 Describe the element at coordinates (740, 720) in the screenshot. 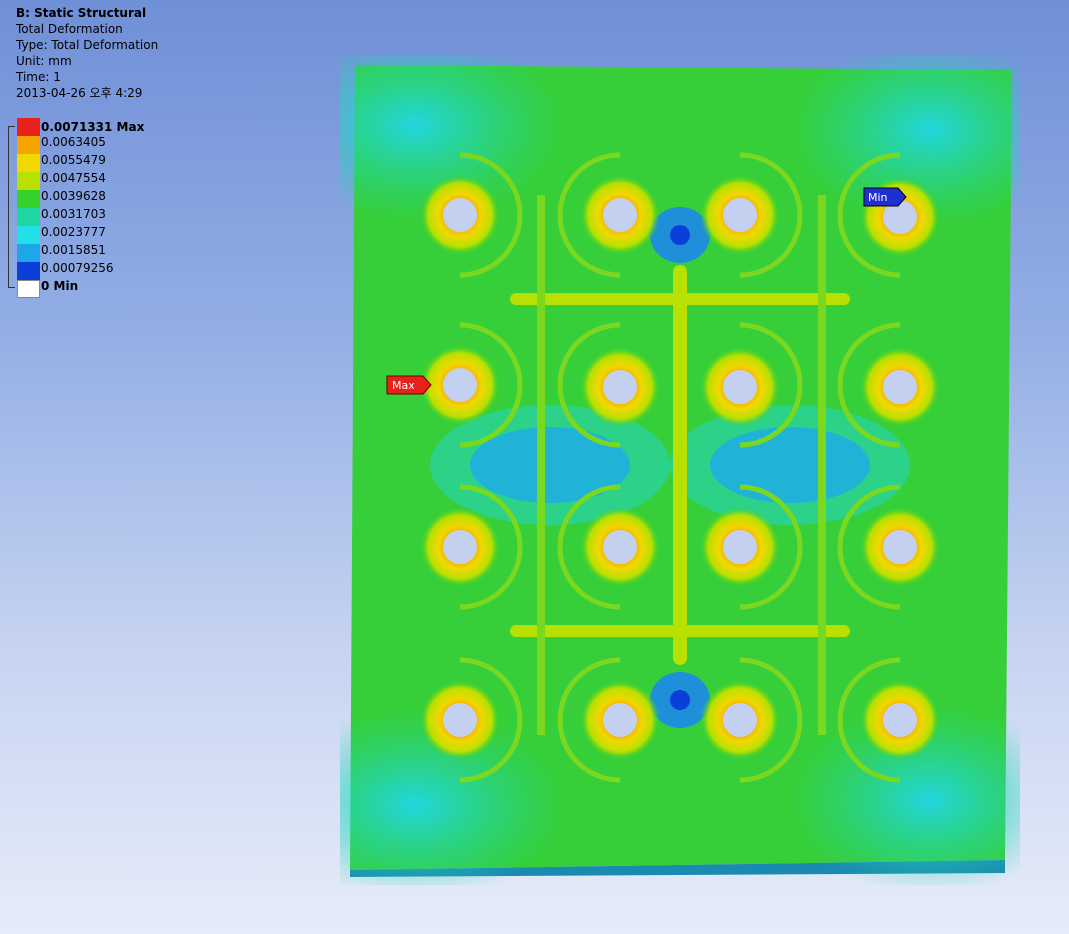

I see `hole-r4c3` at that location.